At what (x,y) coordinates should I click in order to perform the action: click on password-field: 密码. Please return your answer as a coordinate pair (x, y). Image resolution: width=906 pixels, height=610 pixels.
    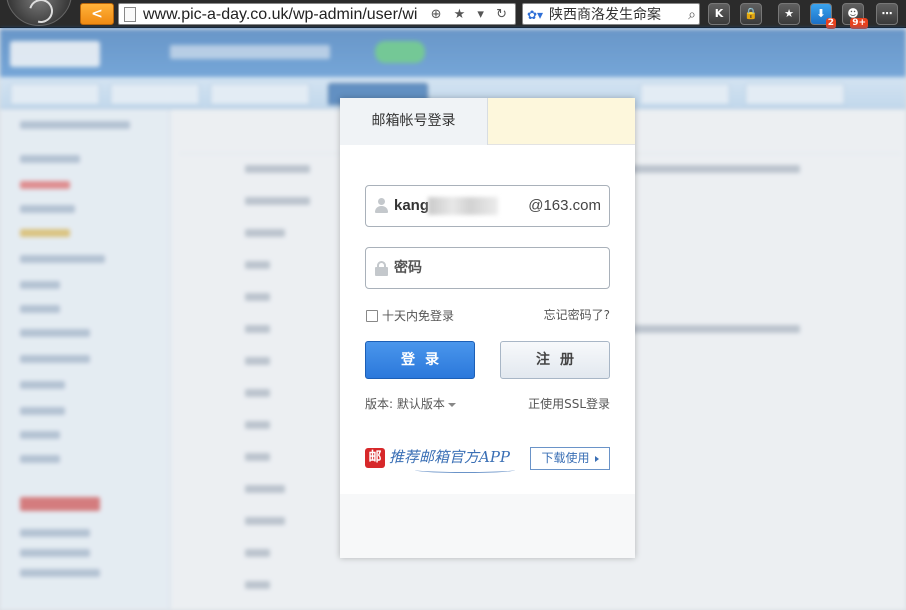
    Looking at the image, I should click on (487, 268).